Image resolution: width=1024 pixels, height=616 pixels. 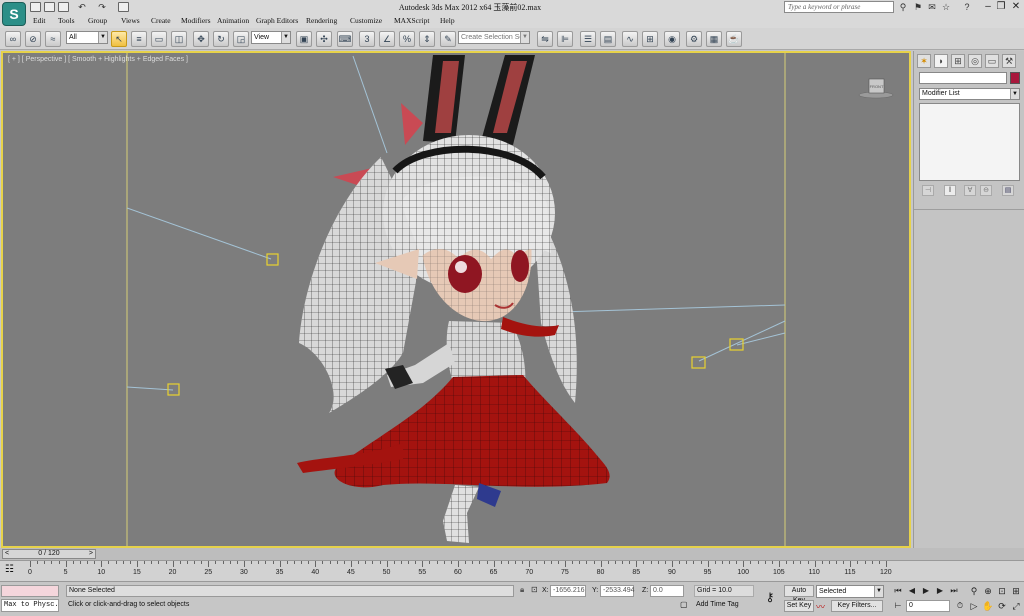 What do you see at coordinates (1014, 6) in the screenshot?
I see `close-button: ✕` at bounding box center [1014, 6].